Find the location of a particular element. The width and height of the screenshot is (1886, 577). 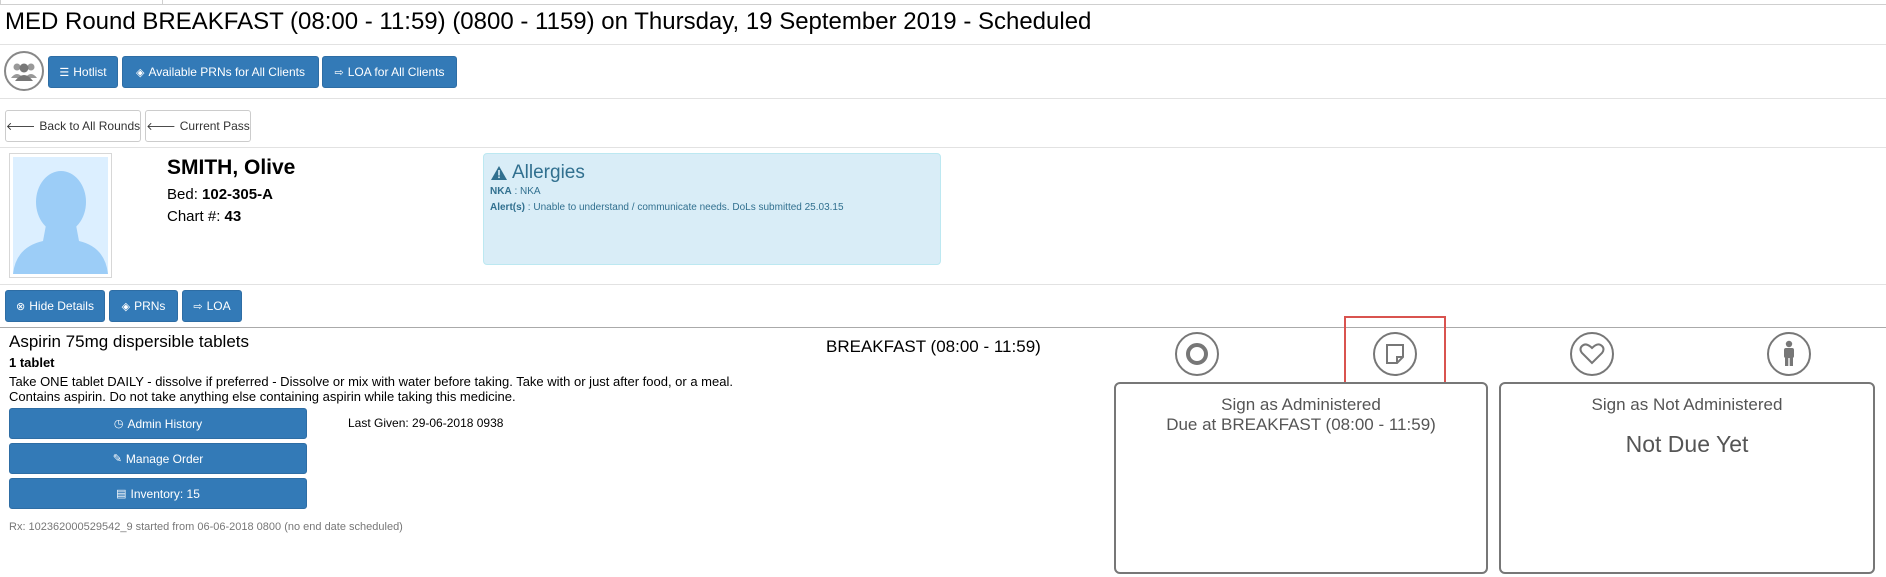

warning-icon is located at coordinates (499, 173).